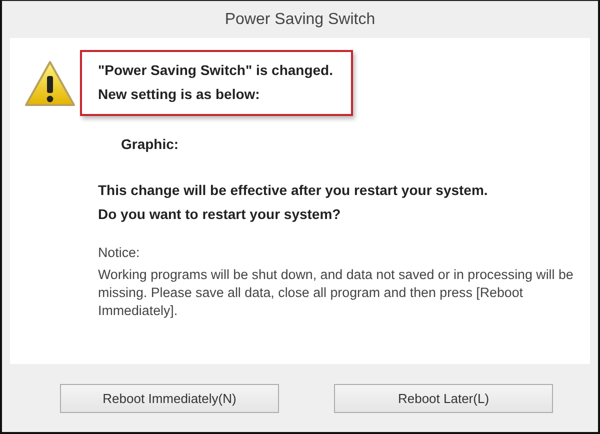  I want to click on window-title: Power Saving Switch, so click(300, 20).